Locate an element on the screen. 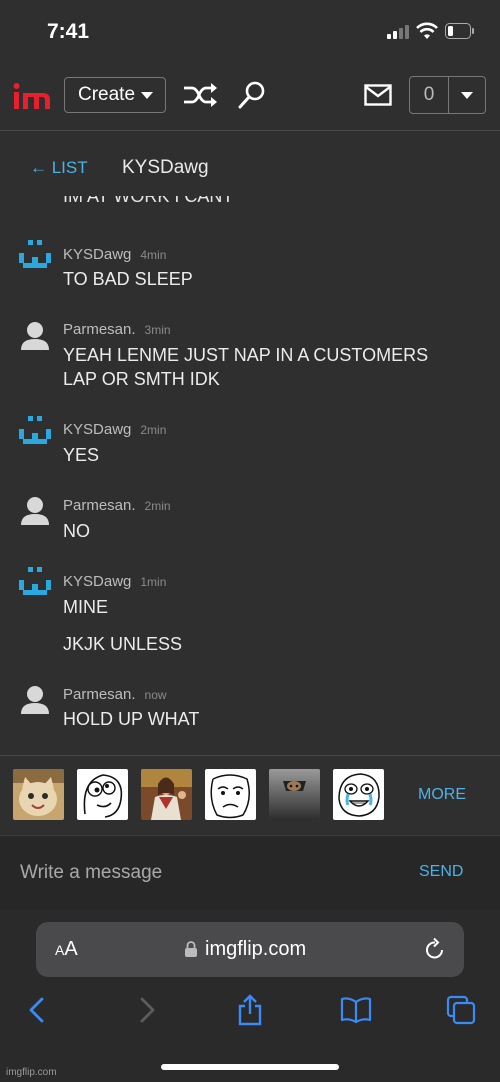  message-text: NO is located at coordinates (76, 531).